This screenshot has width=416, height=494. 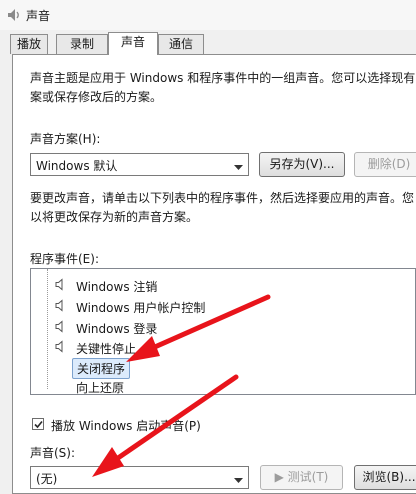 I want to click on list-item: Windows 注销, so click(x=221, y=285).